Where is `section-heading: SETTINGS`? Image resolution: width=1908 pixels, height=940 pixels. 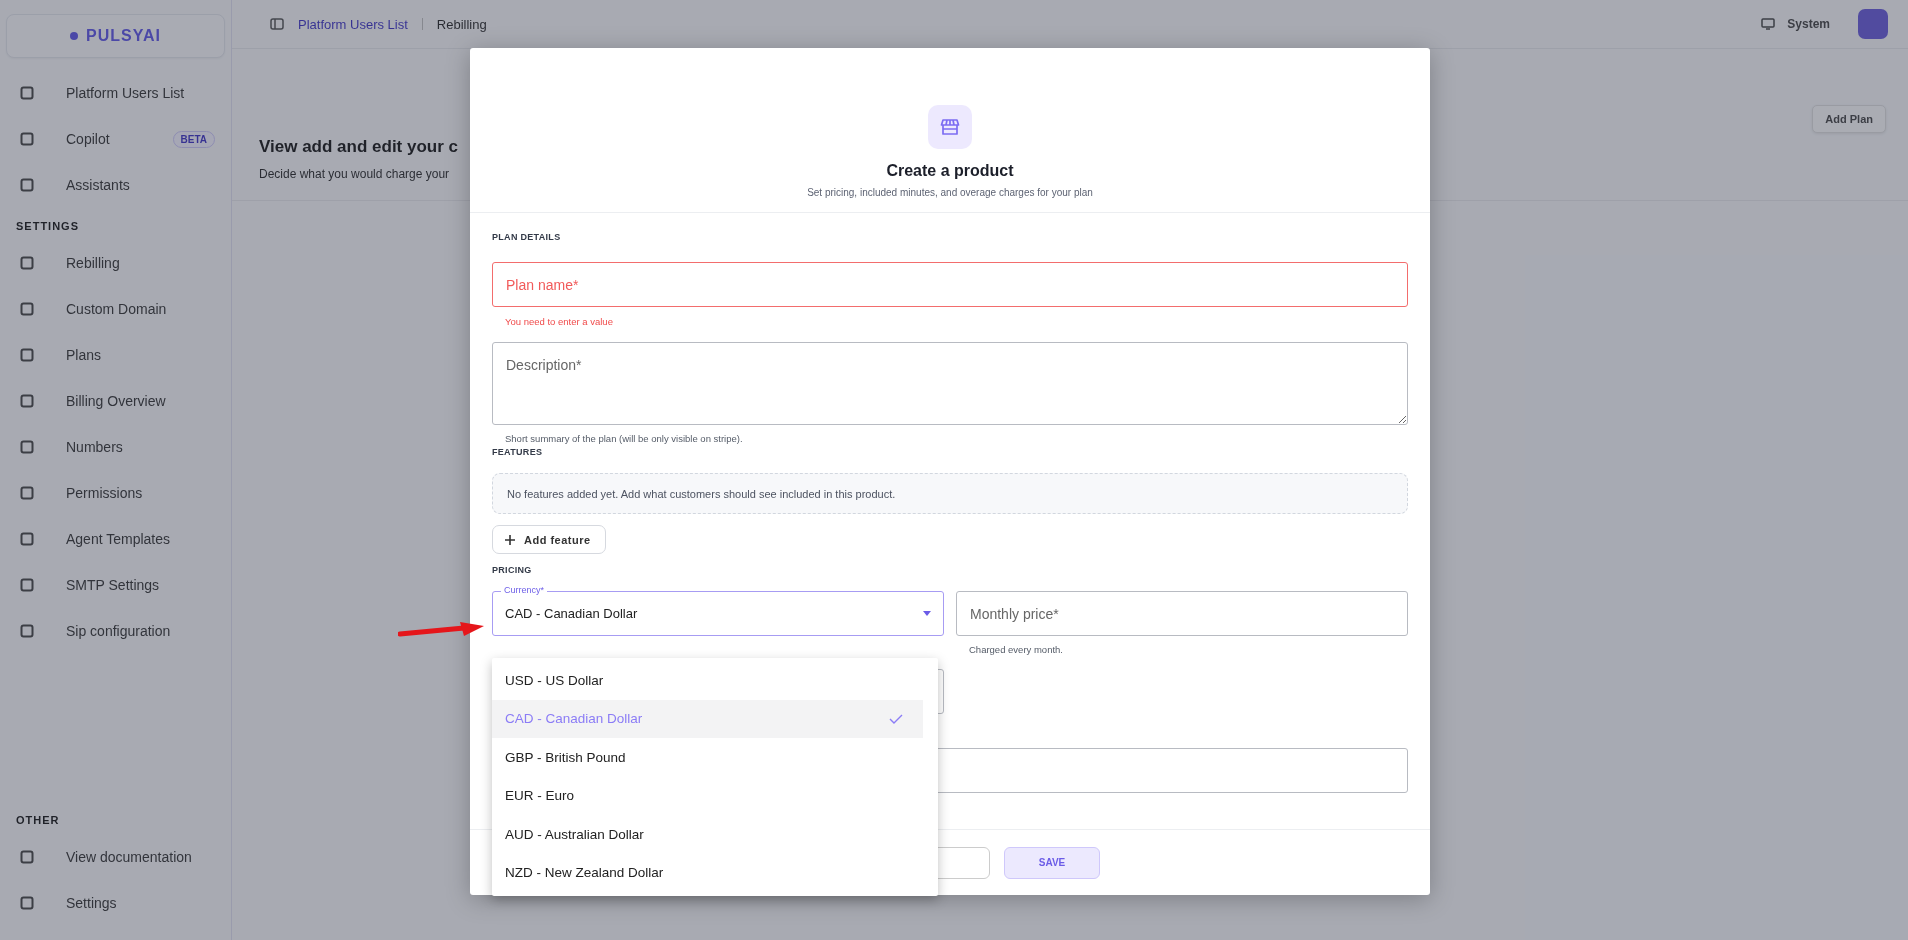 section-heading: SETTINGS is located at coordinates (47, 226).